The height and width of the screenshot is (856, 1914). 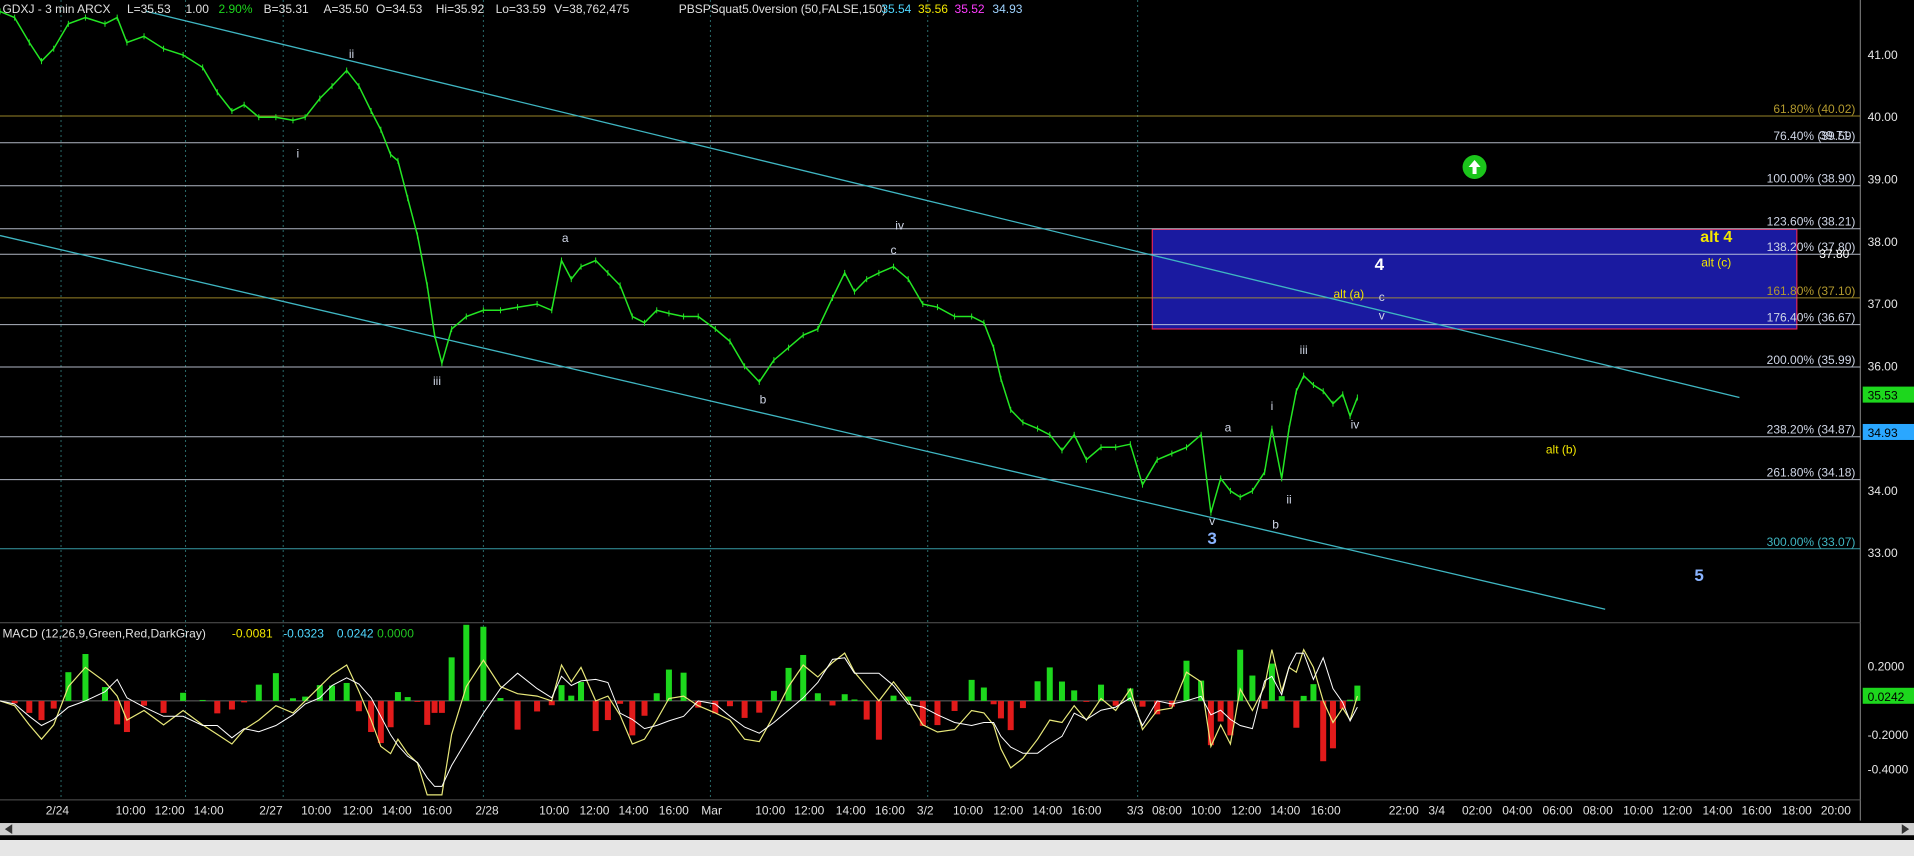 What do you see at coordinates (1834, 135) in the screenshot?
I see `level-value-label: 39.71` at bounding box center [1834, 135].